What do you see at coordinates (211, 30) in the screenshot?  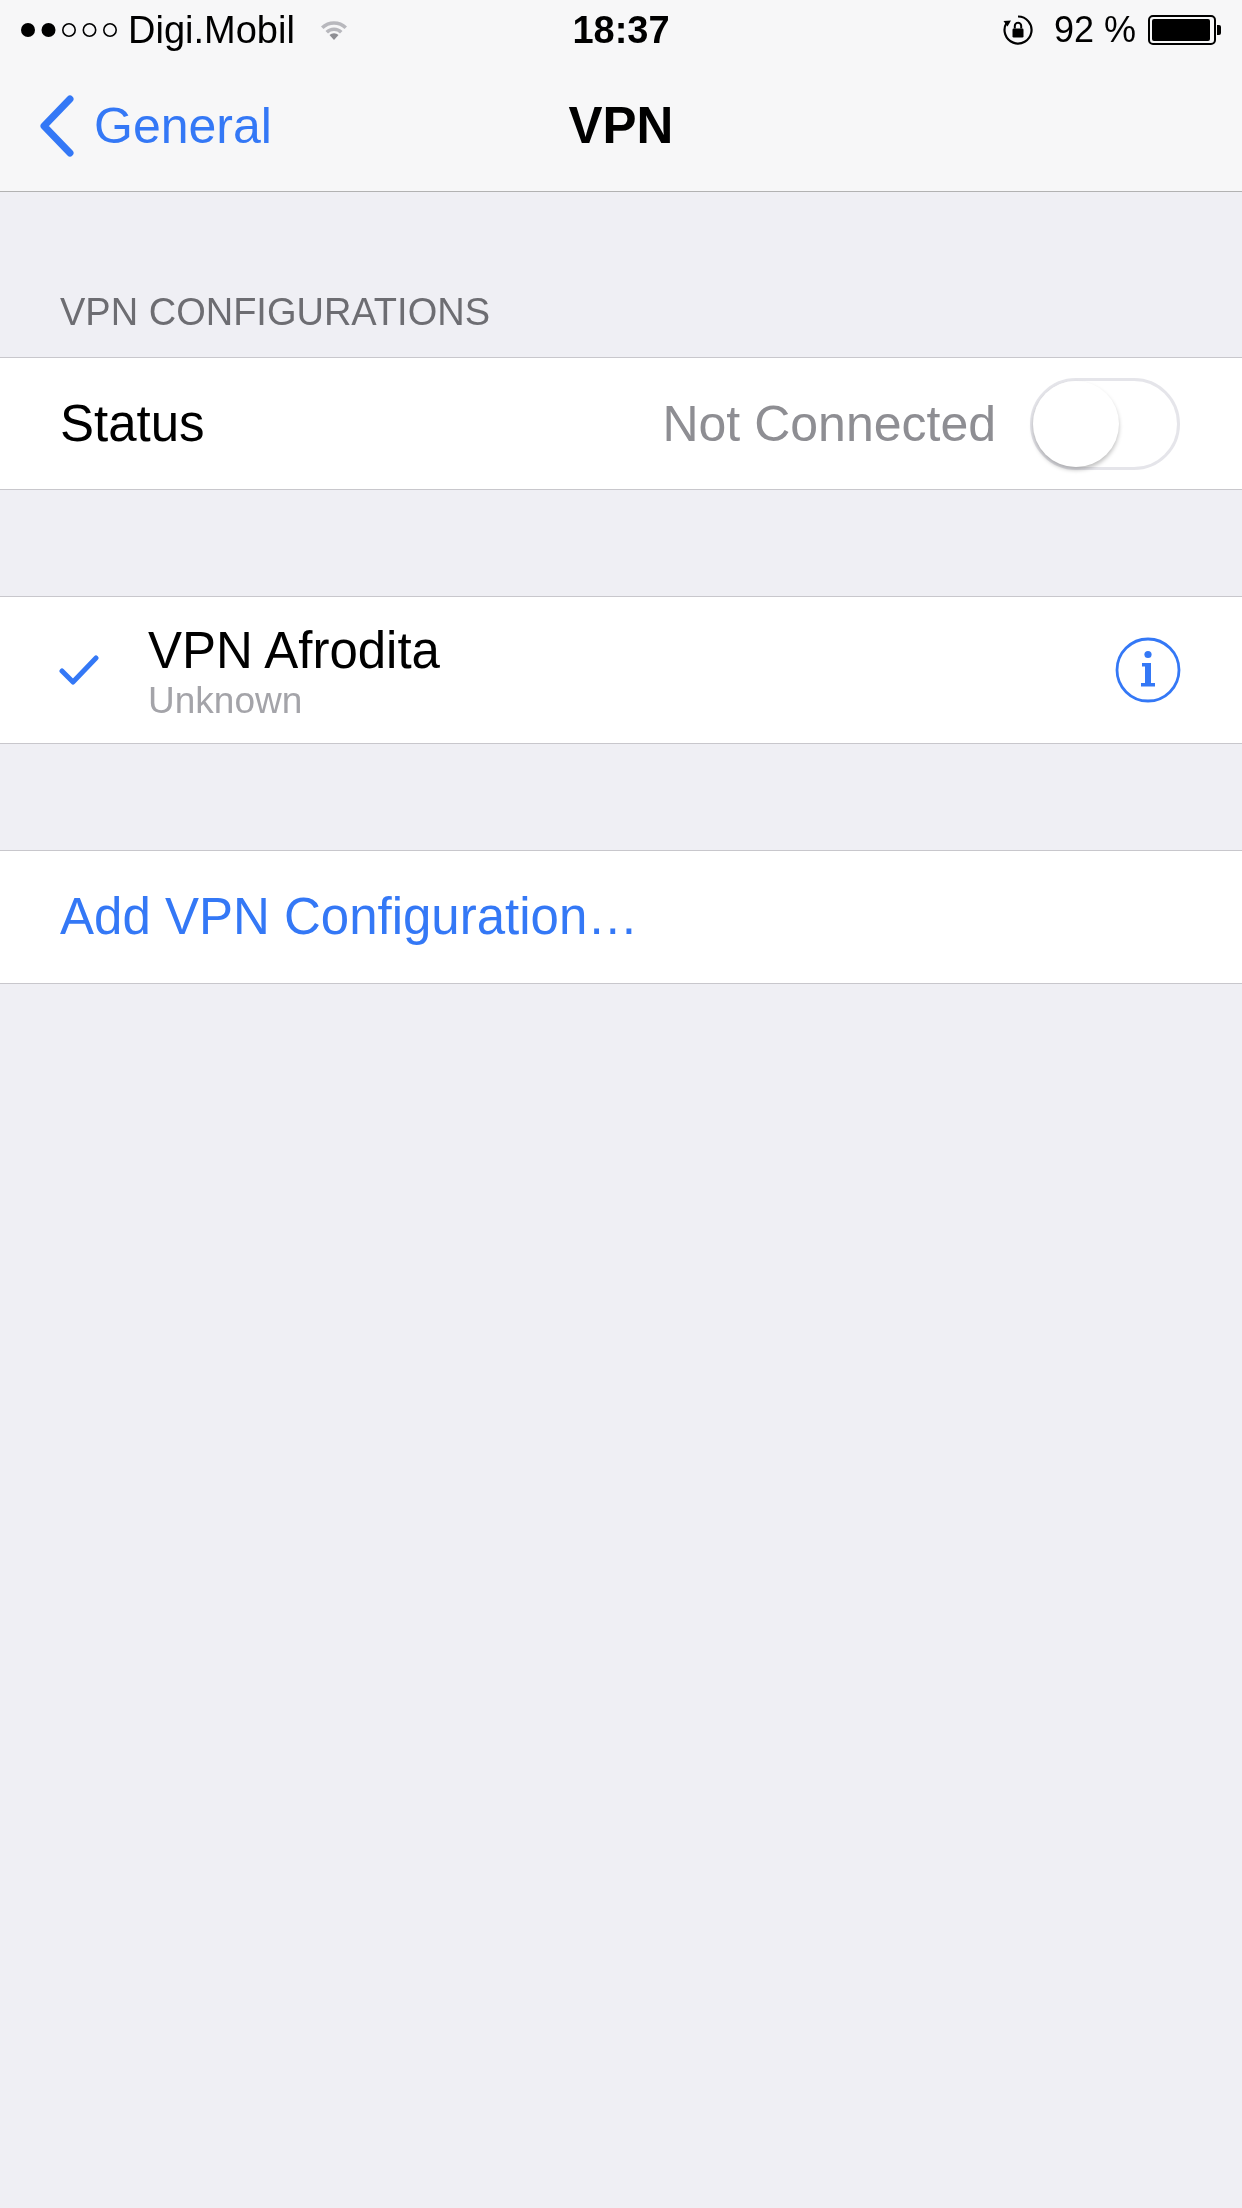 I see `carrier-name: Digi.Mobil` at bounding box center [211, 30].